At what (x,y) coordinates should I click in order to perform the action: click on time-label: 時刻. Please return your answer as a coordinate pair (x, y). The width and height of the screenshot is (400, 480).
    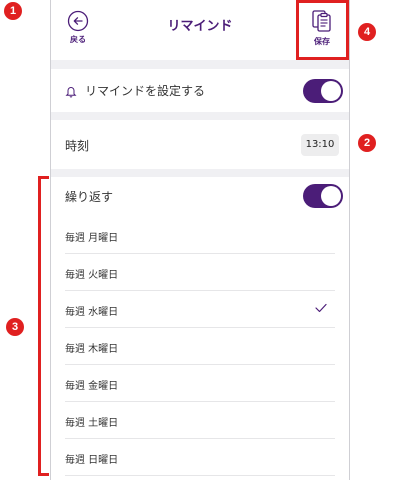
    Looking at the image, I should click on (77, 146).